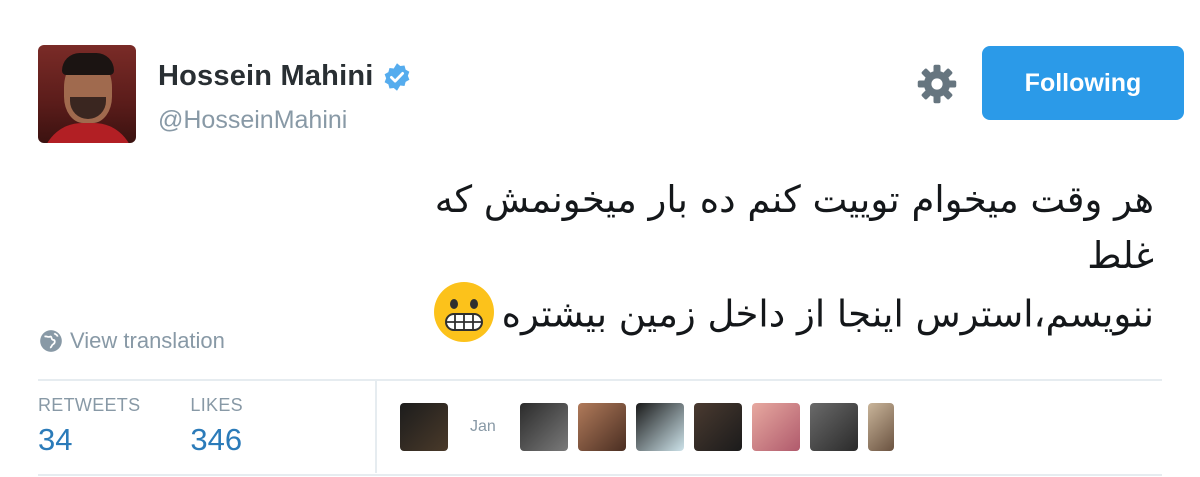 The width and height of the screenshot is (1200, 477). I want to click on verified-badge-icon, so click(396, 76).